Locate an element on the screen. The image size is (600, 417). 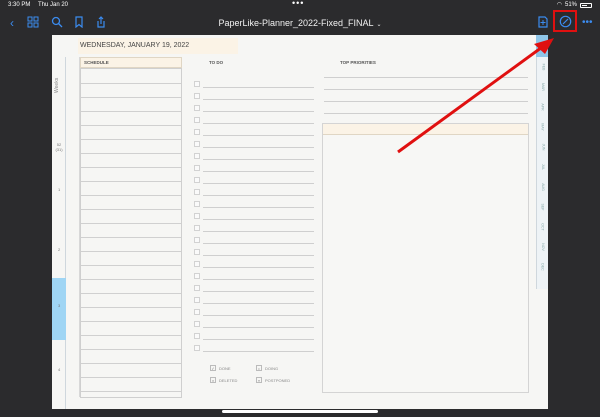
battery-icon is located at coordinates (586, 5).